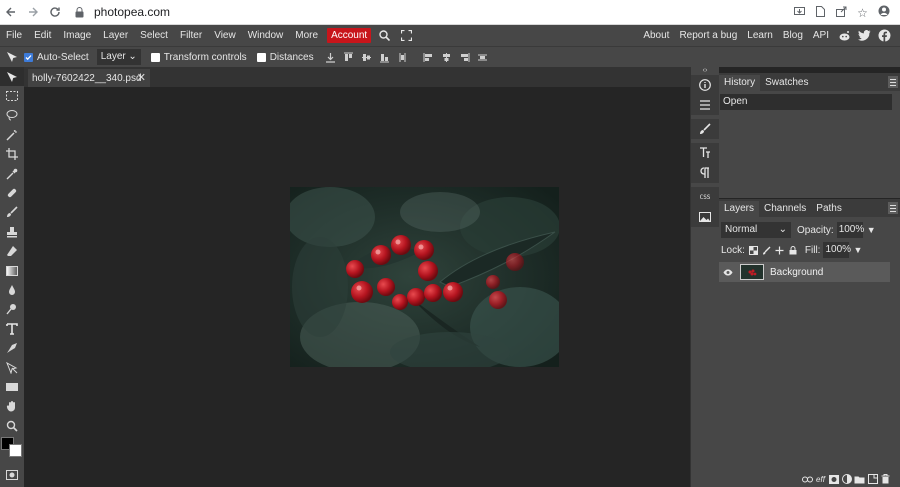  I want to click on menu-edit: Edit, so click(42, 35).